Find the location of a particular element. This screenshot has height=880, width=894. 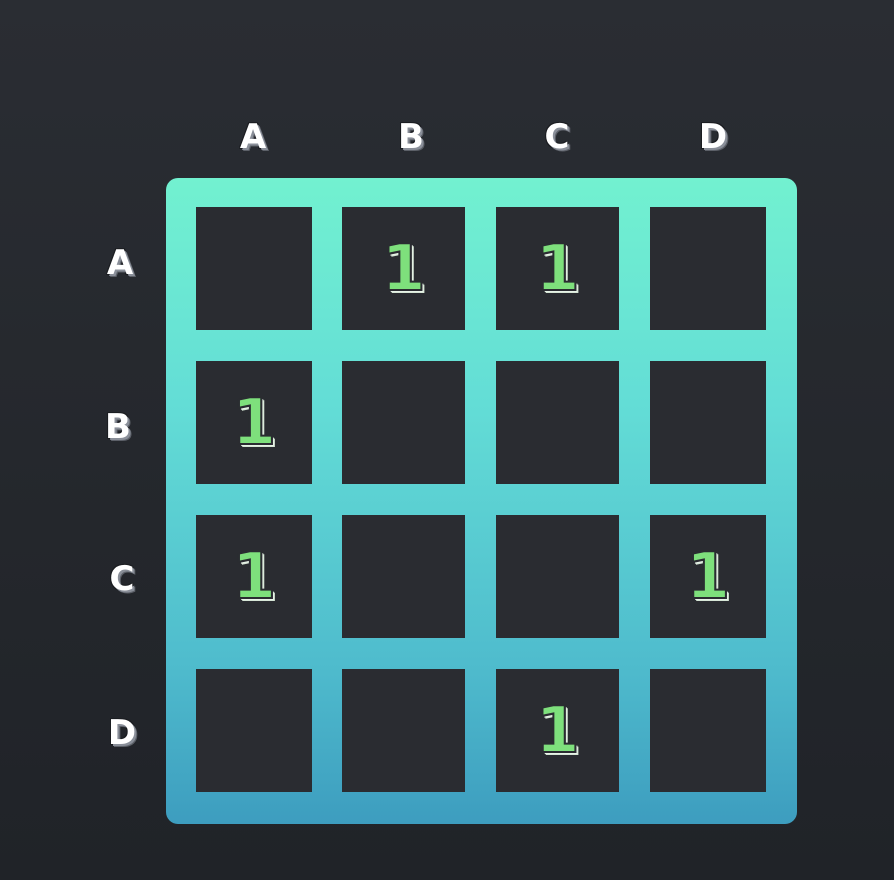

column-label-d: D is located at coordinates (713, 137).